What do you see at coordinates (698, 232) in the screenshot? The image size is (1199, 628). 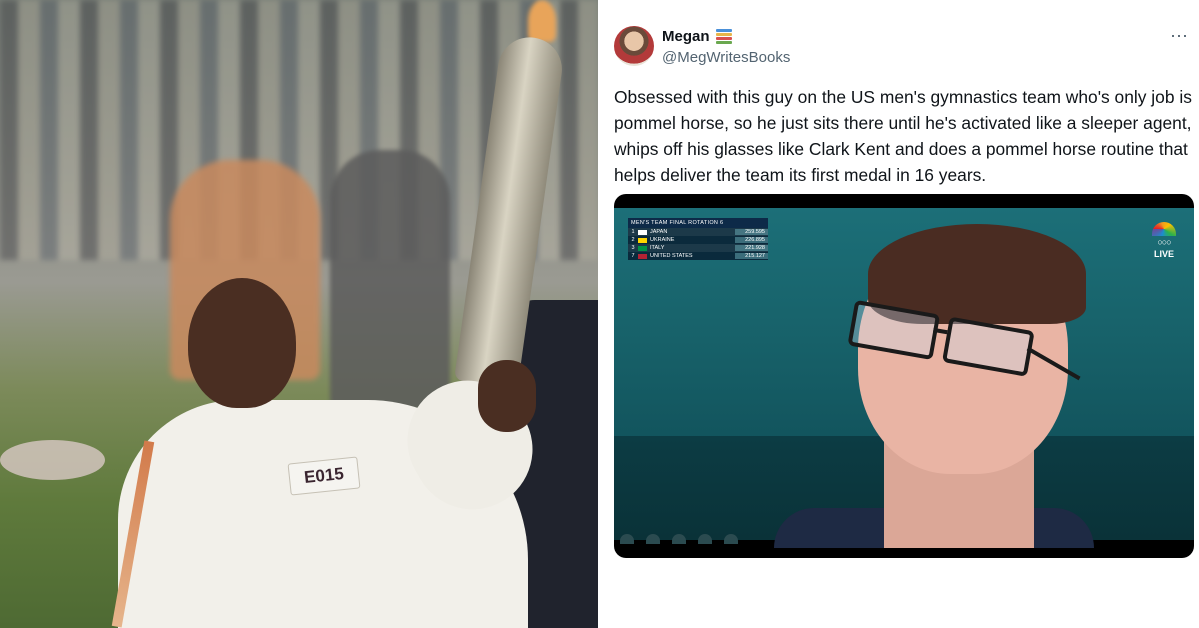 I see `scoreboard-row: 1 JAPAN 259.595` at bounding box center [698, 232].